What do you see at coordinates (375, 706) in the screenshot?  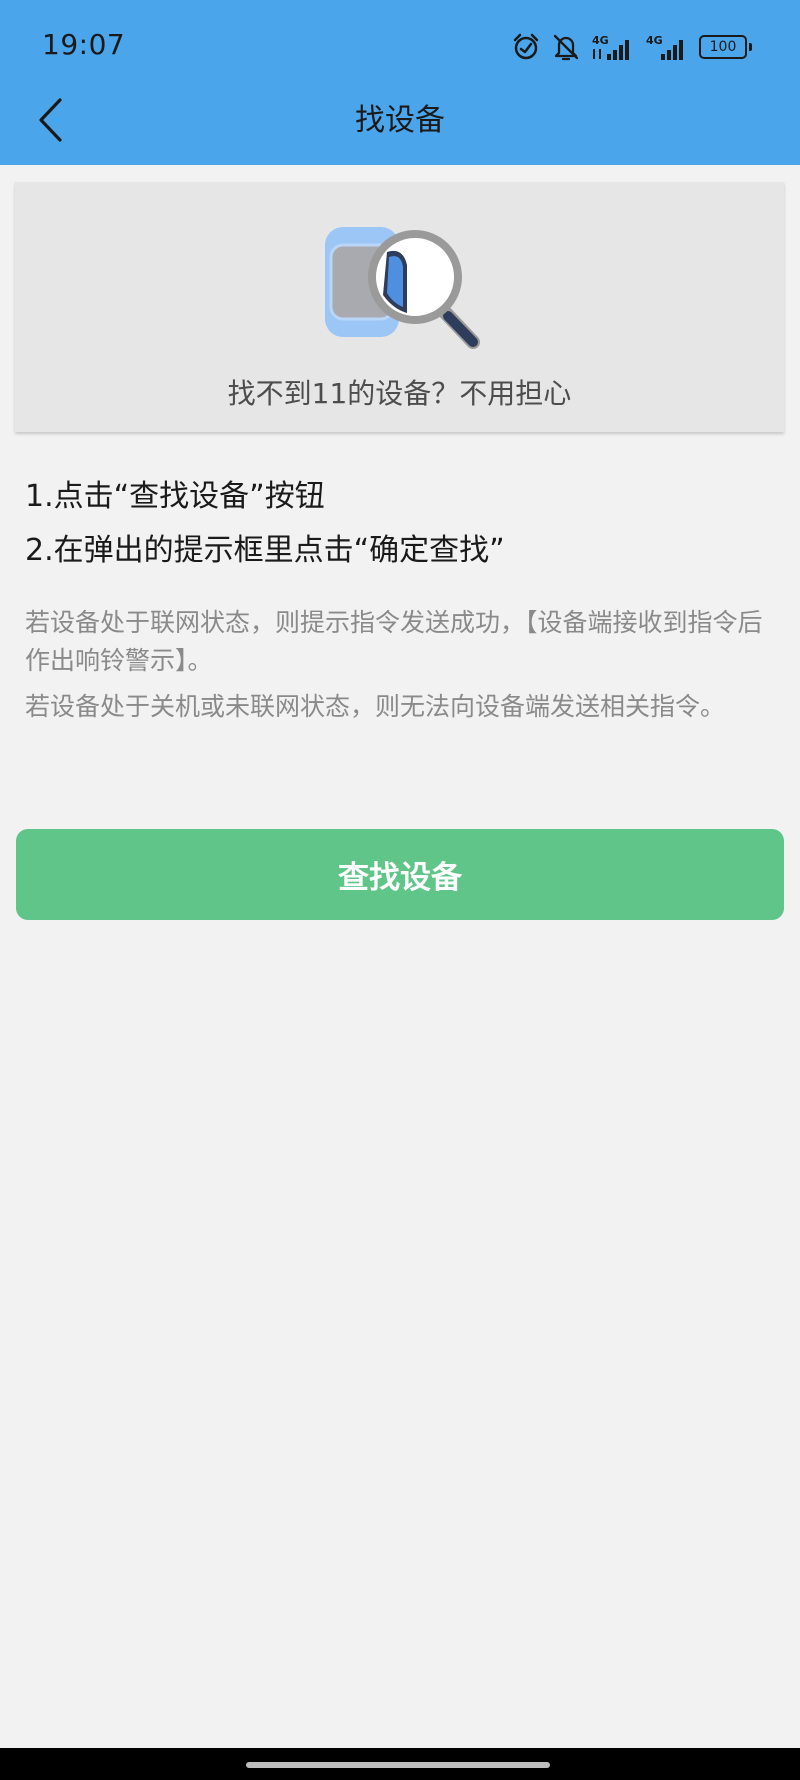 I see `note-offline: 若设备处于关机或未联网状态，则无法向设备端发送相关指令。` at bounding box center [375, 706].